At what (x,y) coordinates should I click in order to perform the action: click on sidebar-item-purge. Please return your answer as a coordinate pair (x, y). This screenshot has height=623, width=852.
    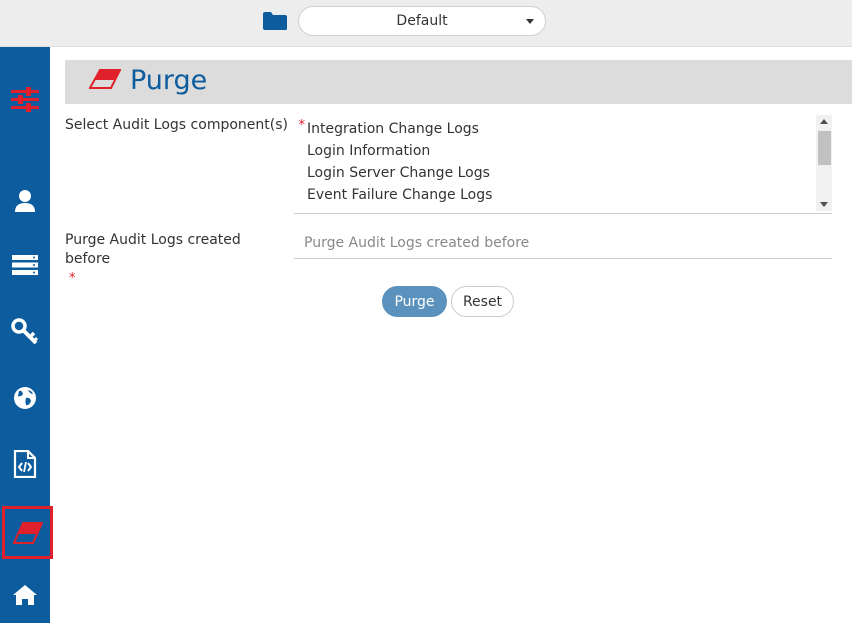
    Looking at the image, I should click on (27, 532).